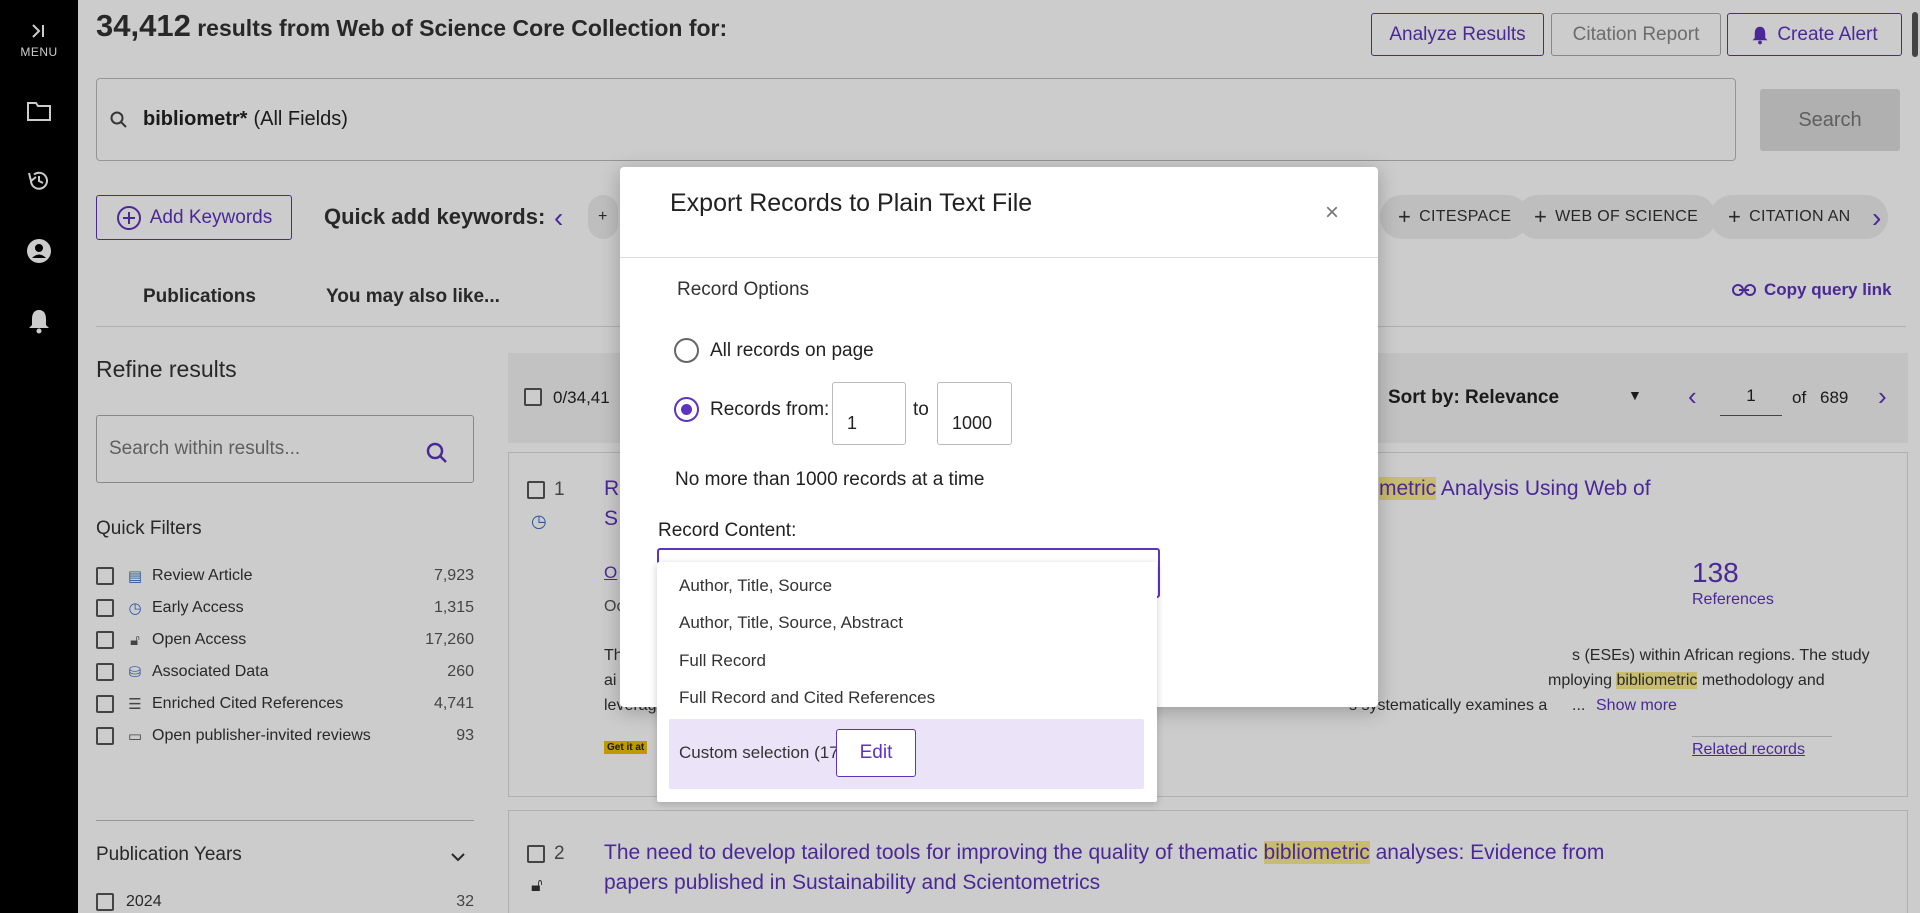 The image size is (1920, 913). I want to click on option-full-record: Full Record, so click(722, 661).